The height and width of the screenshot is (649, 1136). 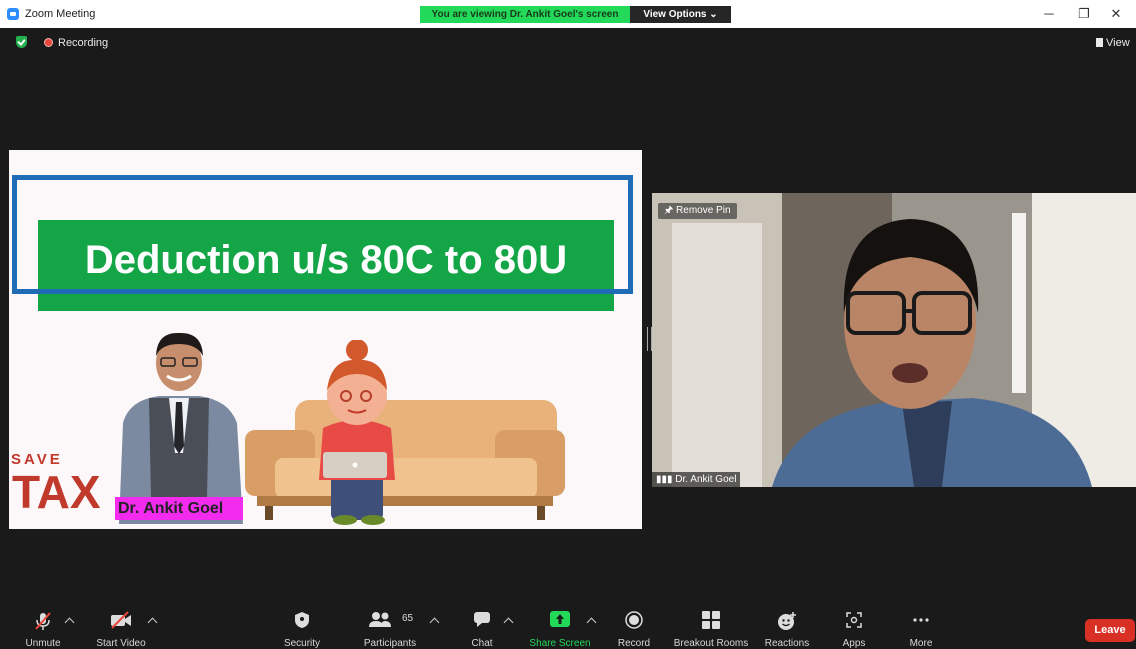 I want to click on security-button: Security, so click(x=302, y=627).